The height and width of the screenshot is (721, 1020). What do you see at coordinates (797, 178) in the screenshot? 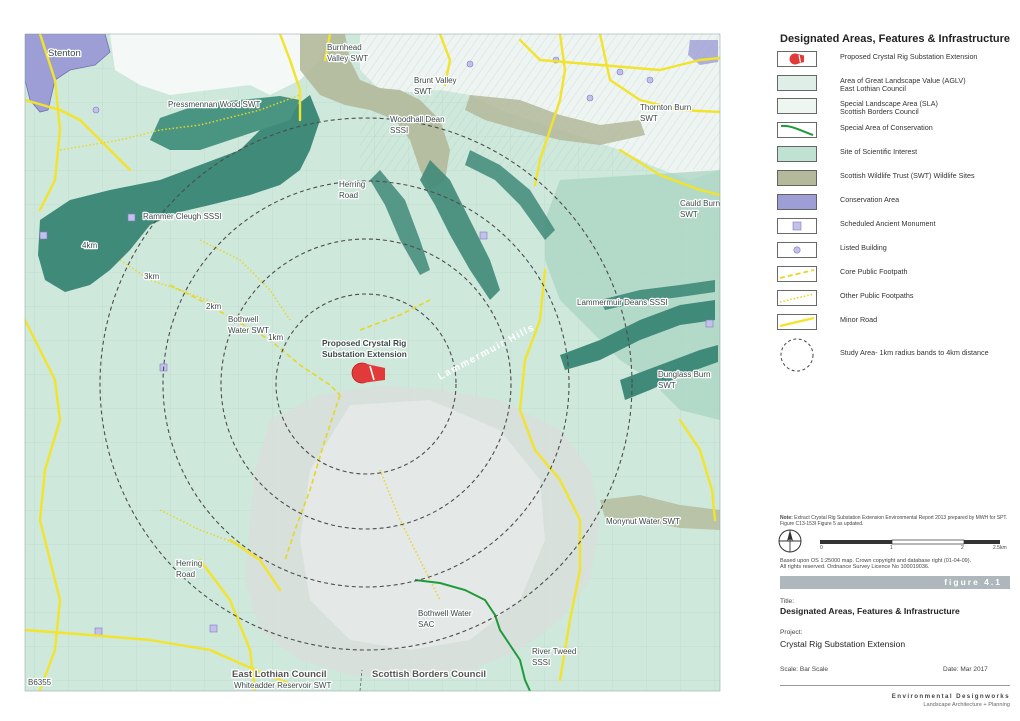
I see `swt-swatch` at bounding box center [797, 178].